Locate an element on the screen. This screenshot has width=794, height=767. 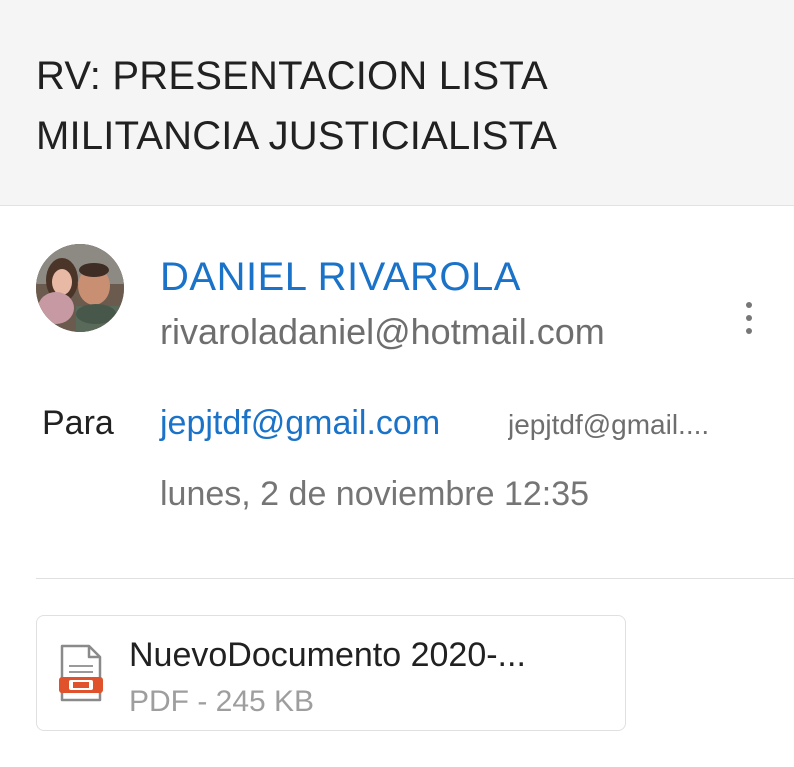
sender-avatar is located at coordinates (80, 288).